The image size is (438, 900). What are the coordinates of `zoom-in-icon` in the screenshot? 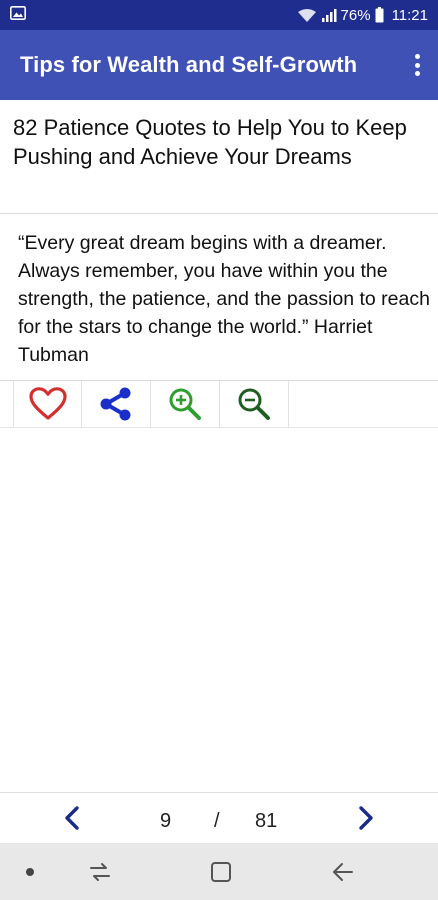 It's located at (185, 404).